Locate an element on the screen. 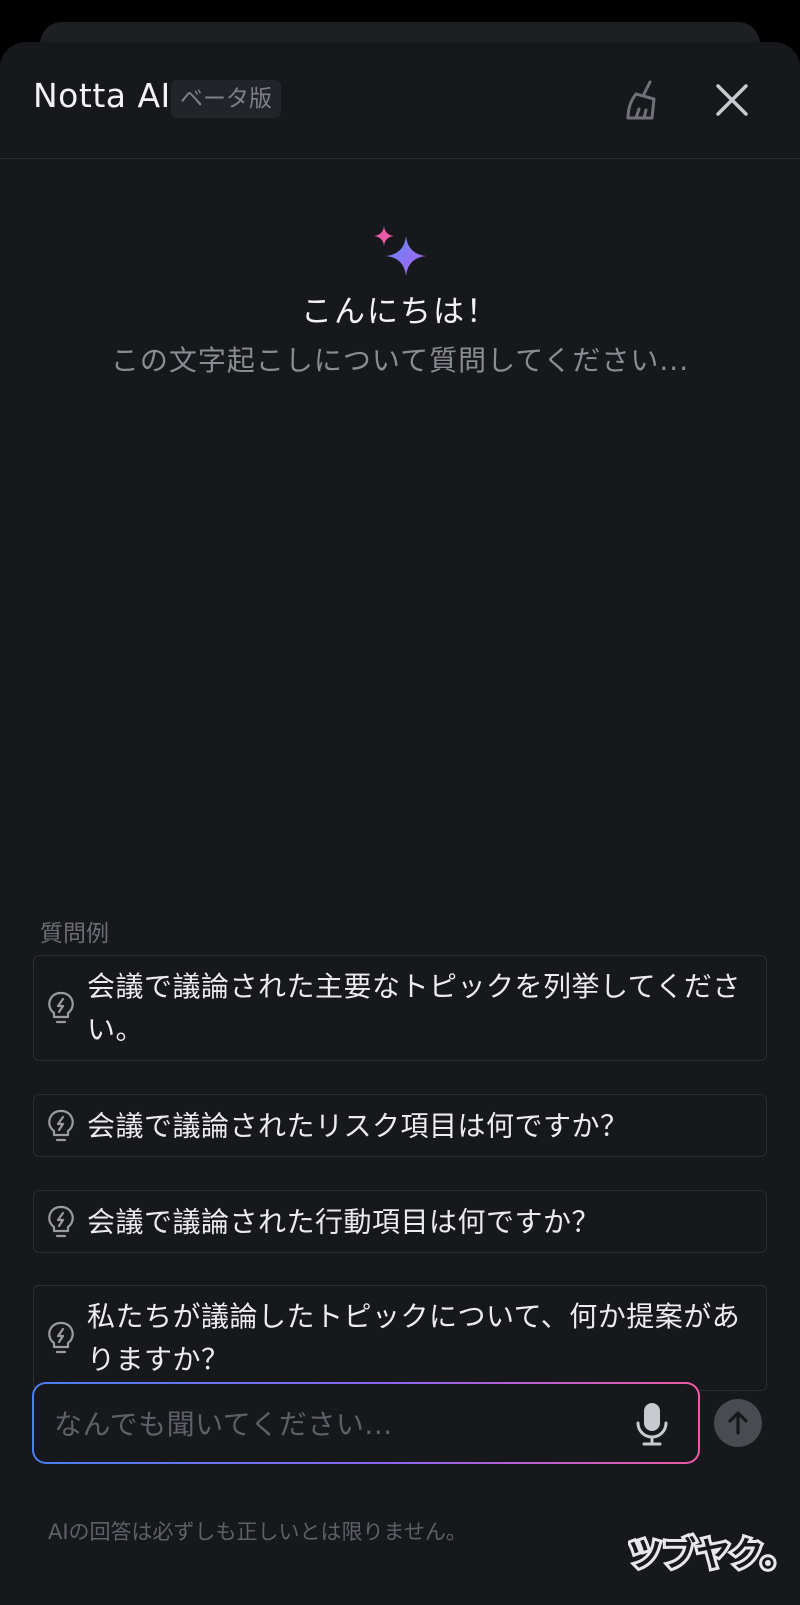 The height and width of the screenshot is (1605, 800). example-question-text: 会議で議論された行動項目は何ですか？ is located at coordinates (344, 1221).